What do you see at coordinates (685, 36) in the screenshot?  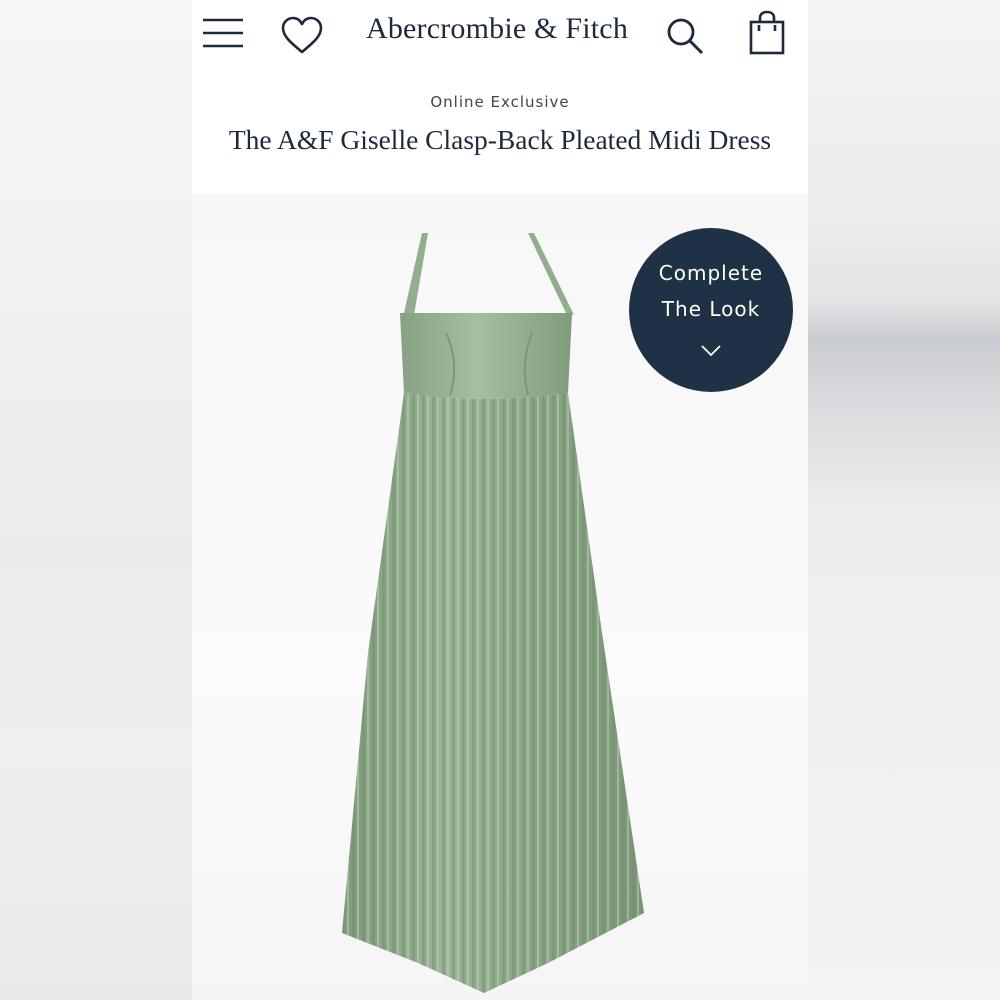 I see `search-icon` at bounding box center [685, 36].